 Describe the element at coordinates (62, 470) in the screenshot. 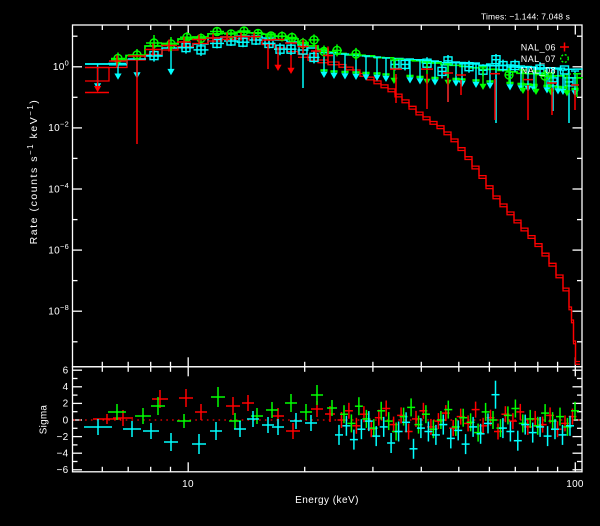

I see `svg-text: −6` at that location.